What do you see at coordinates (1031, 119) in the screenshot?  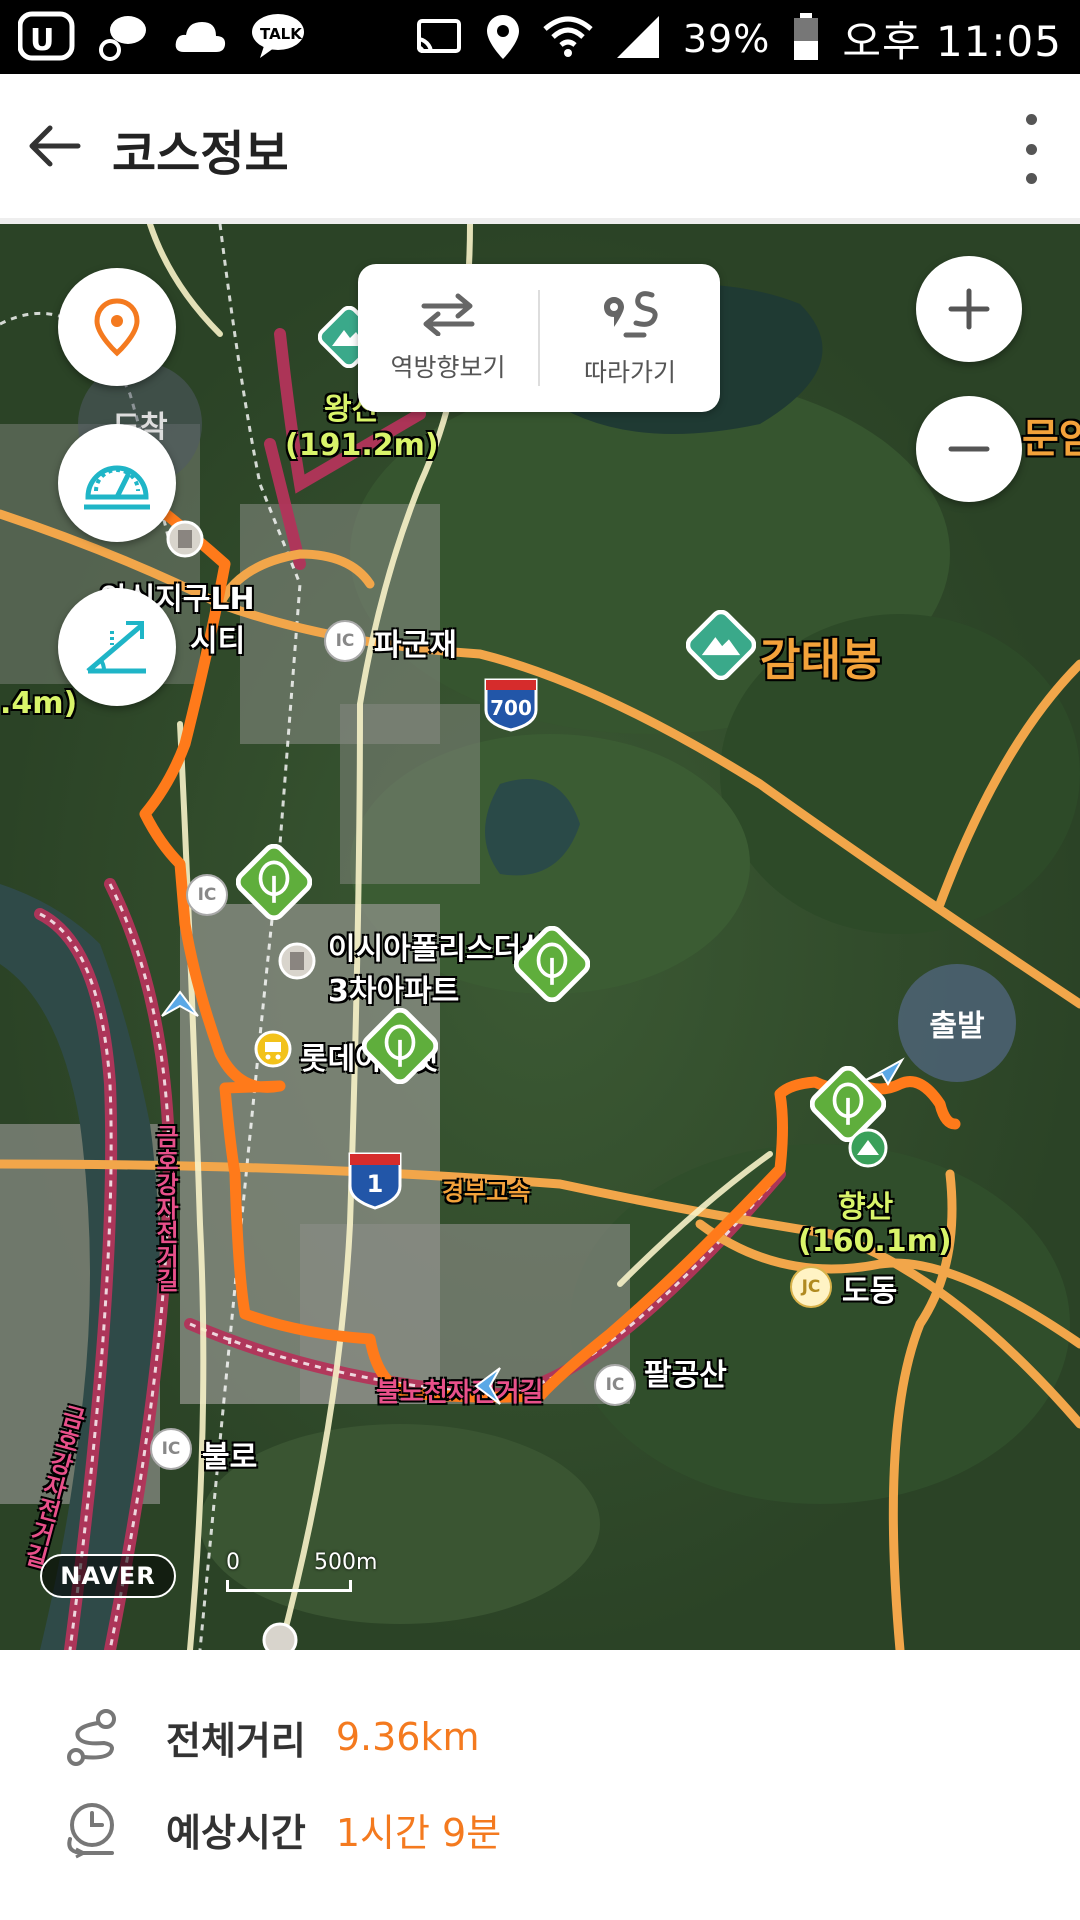 I see `more-vert-icon` at bounding box center [1031, 119].